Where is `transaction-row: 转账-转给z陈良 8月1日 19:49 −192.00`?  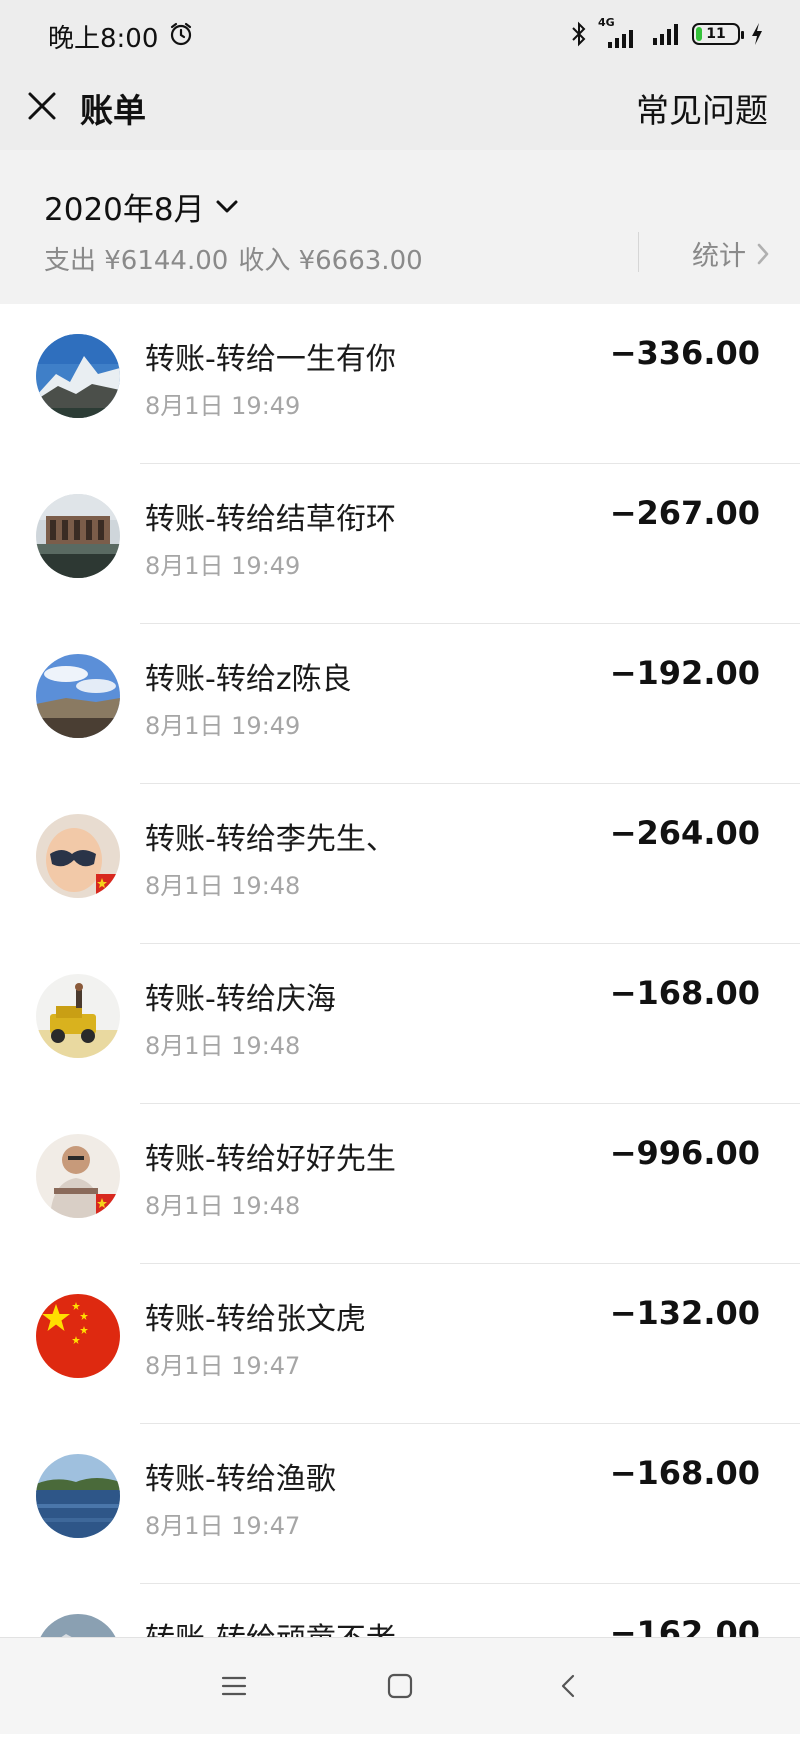 transaction-row: 转账-转给z陈良 8月1日 19:49 −192.00 is located at coordinates (400, 704).